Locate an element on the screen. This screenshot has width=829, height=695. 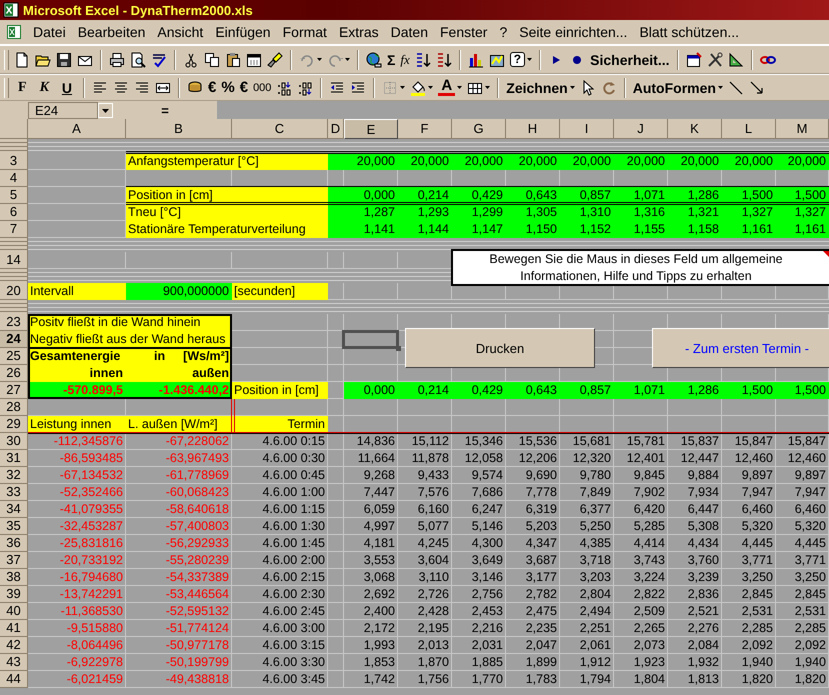
row-header: 27 is located at coordinates (14, 390).